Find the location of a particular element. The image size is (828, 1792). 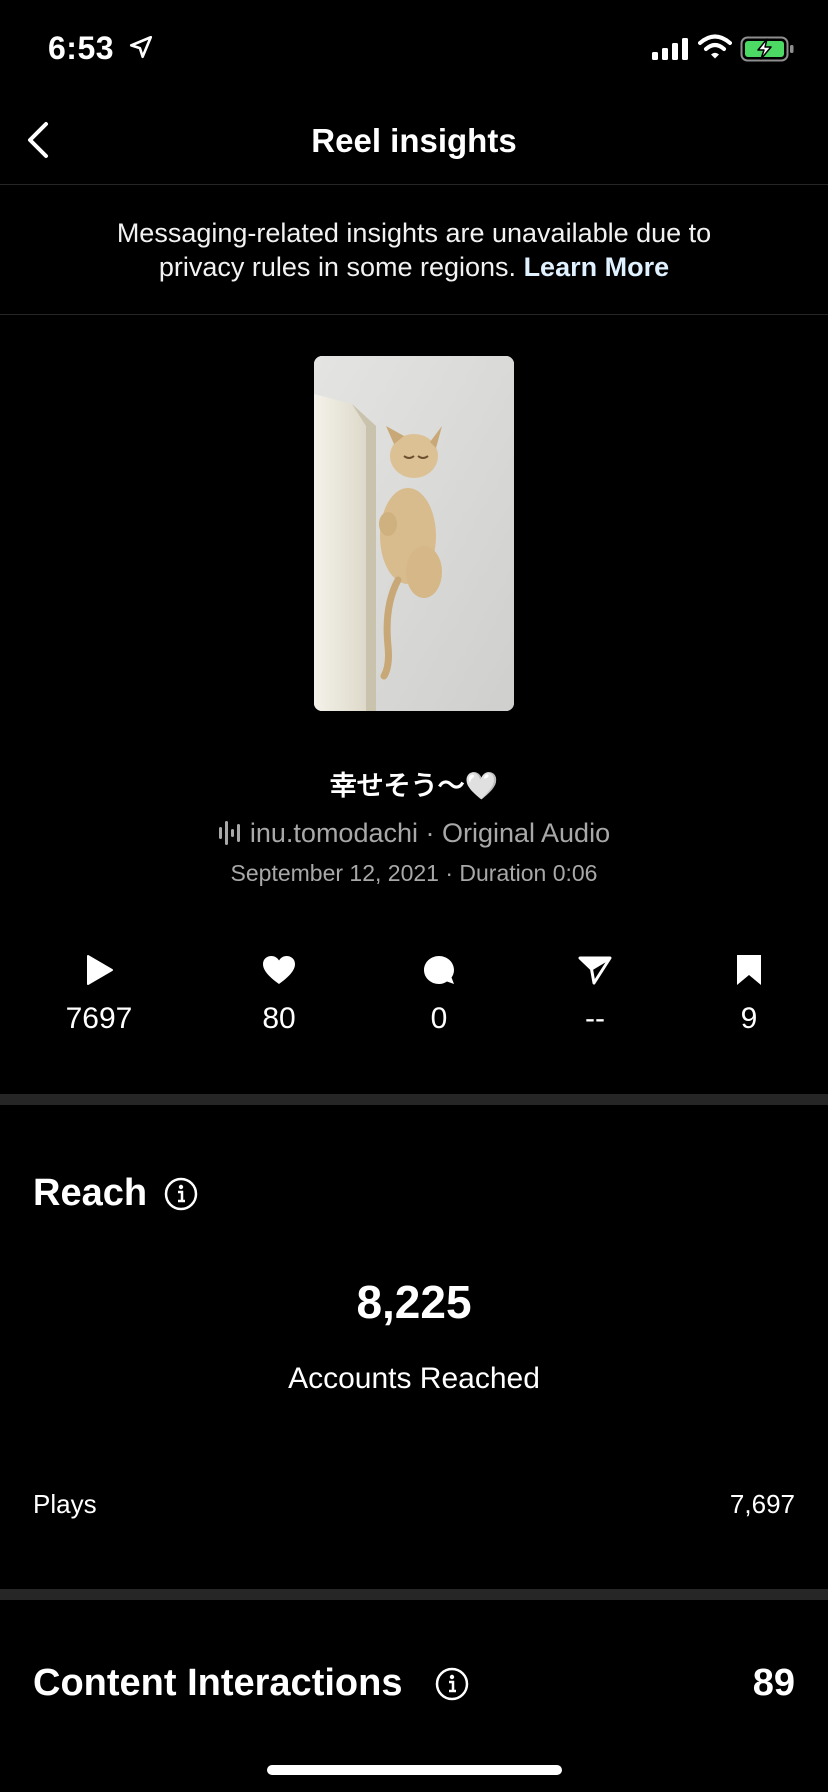

audio-waveform-icon is located at coordinates (231, 836).